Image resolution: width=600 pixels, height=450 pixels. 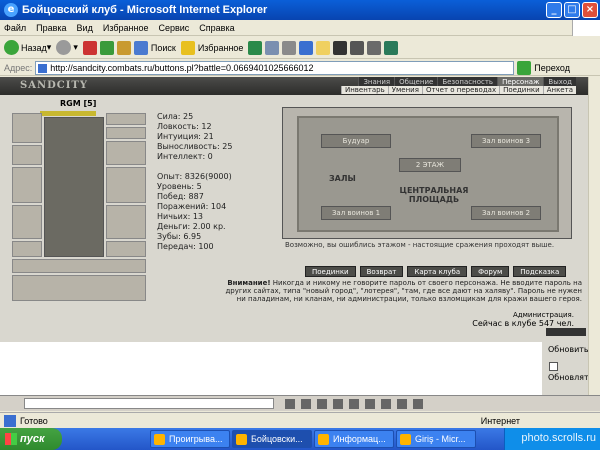 What do you see at coordinates (126, 133) in the screenshot?
I see `earring-slot` at bounding box center [126, 133].